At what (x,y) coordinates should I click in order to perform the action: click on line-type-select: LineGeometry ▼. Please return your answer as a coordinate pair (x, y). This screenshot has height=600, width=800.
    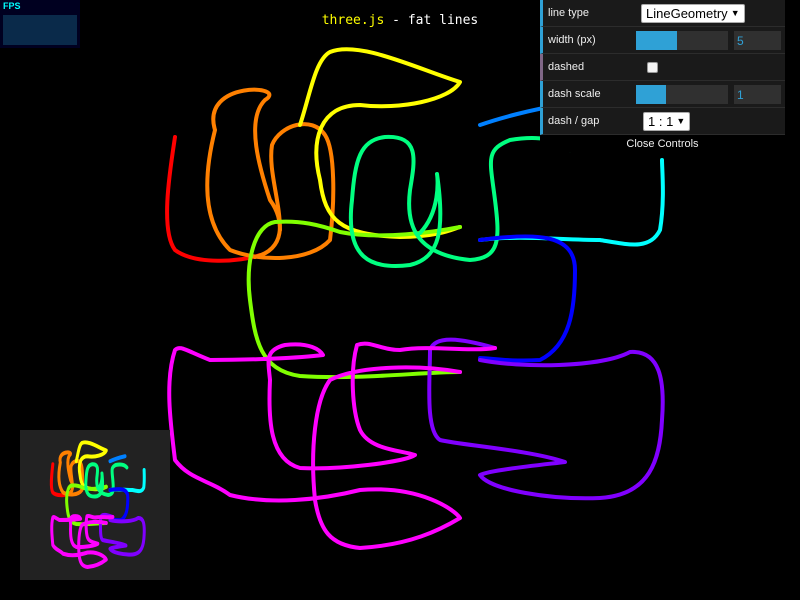
    Looking at the image, I should click on (693, 13).